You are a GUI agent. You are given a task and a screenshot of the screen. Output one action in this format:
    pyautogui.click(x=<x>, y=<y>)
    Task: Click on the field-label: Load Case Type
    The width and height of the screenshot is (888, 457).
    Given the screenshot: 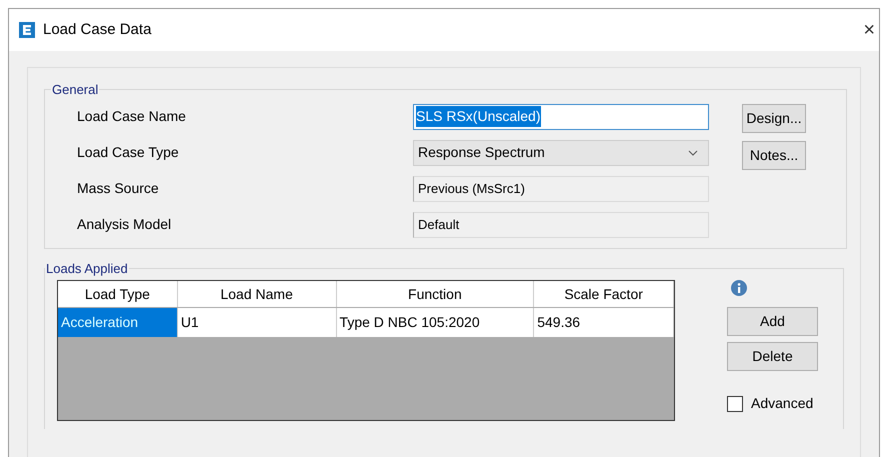 What is the action you would take?
    pyautogui.click(x=128, y=152)
    